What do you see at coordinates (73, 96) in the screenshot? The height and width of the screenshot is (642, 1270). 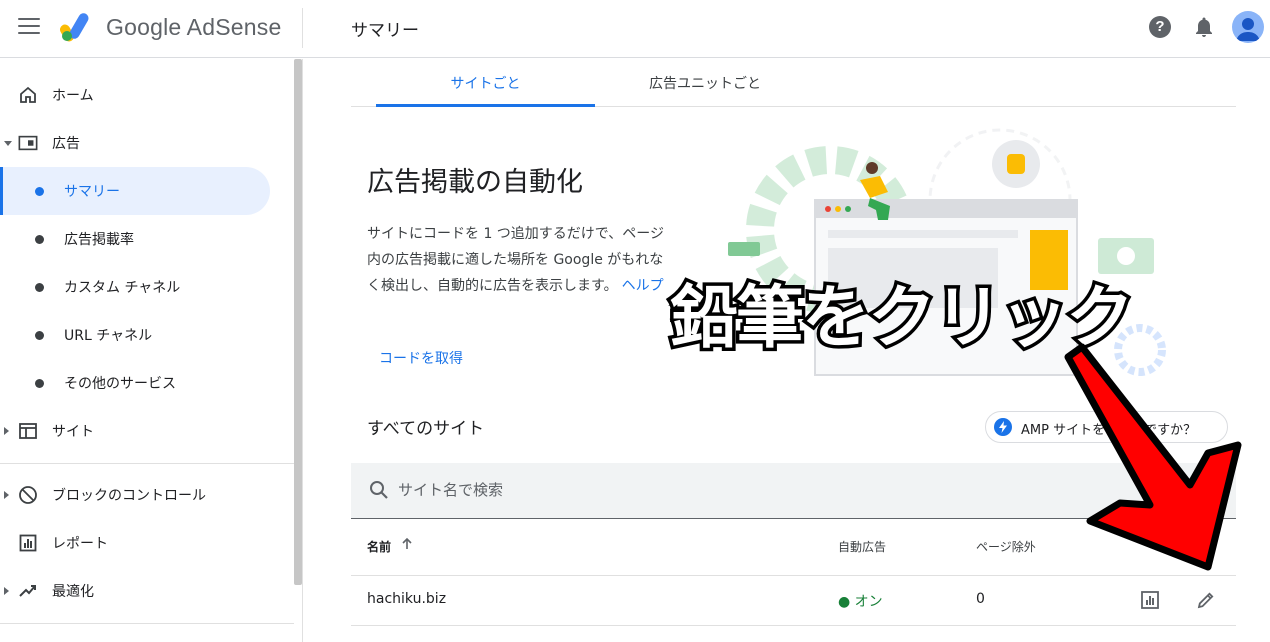 I see `sidebar-item-label: ホーム` at bounding box center [73, 96].